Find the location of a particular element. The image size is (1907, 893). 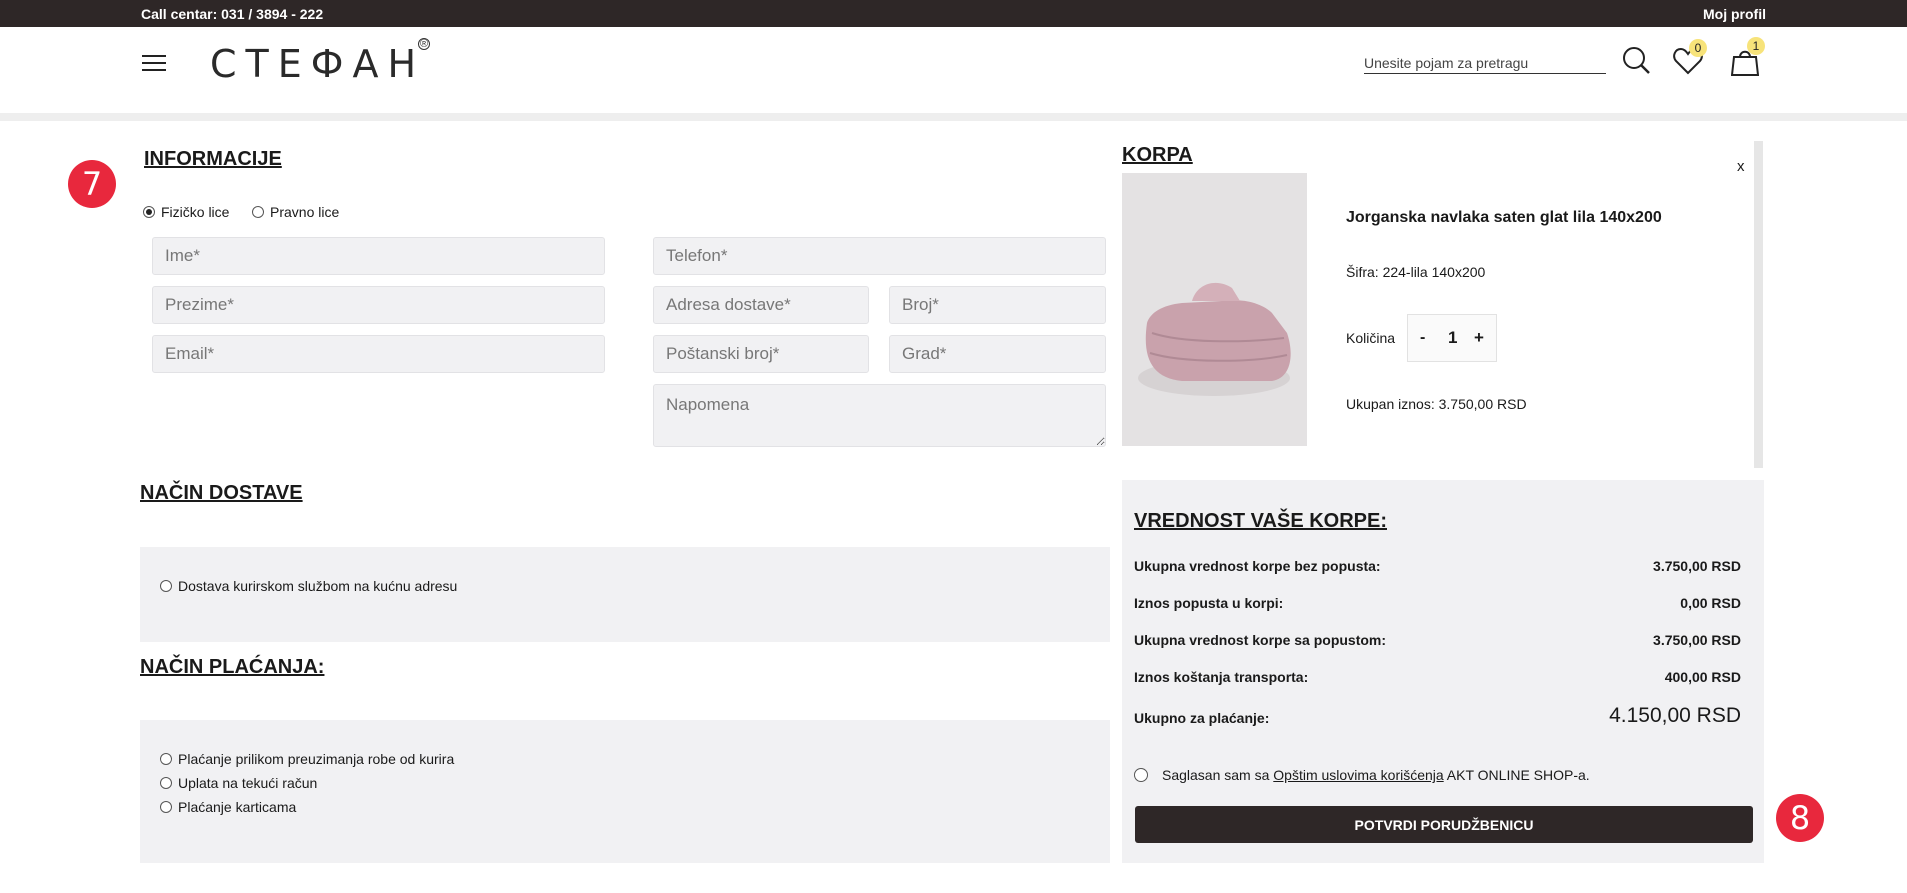

summary-label: Iznos popusta u korpi: is located at coordinates (1209, 603).